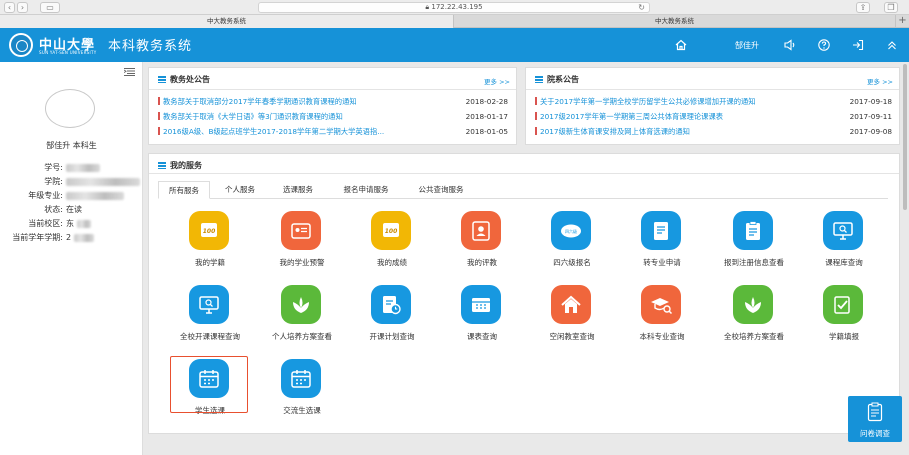 The height and width of the screenshot is (455, 909). Describe the element at coordinates (70, 108) in the screenshot. I see `avatar` at that location.